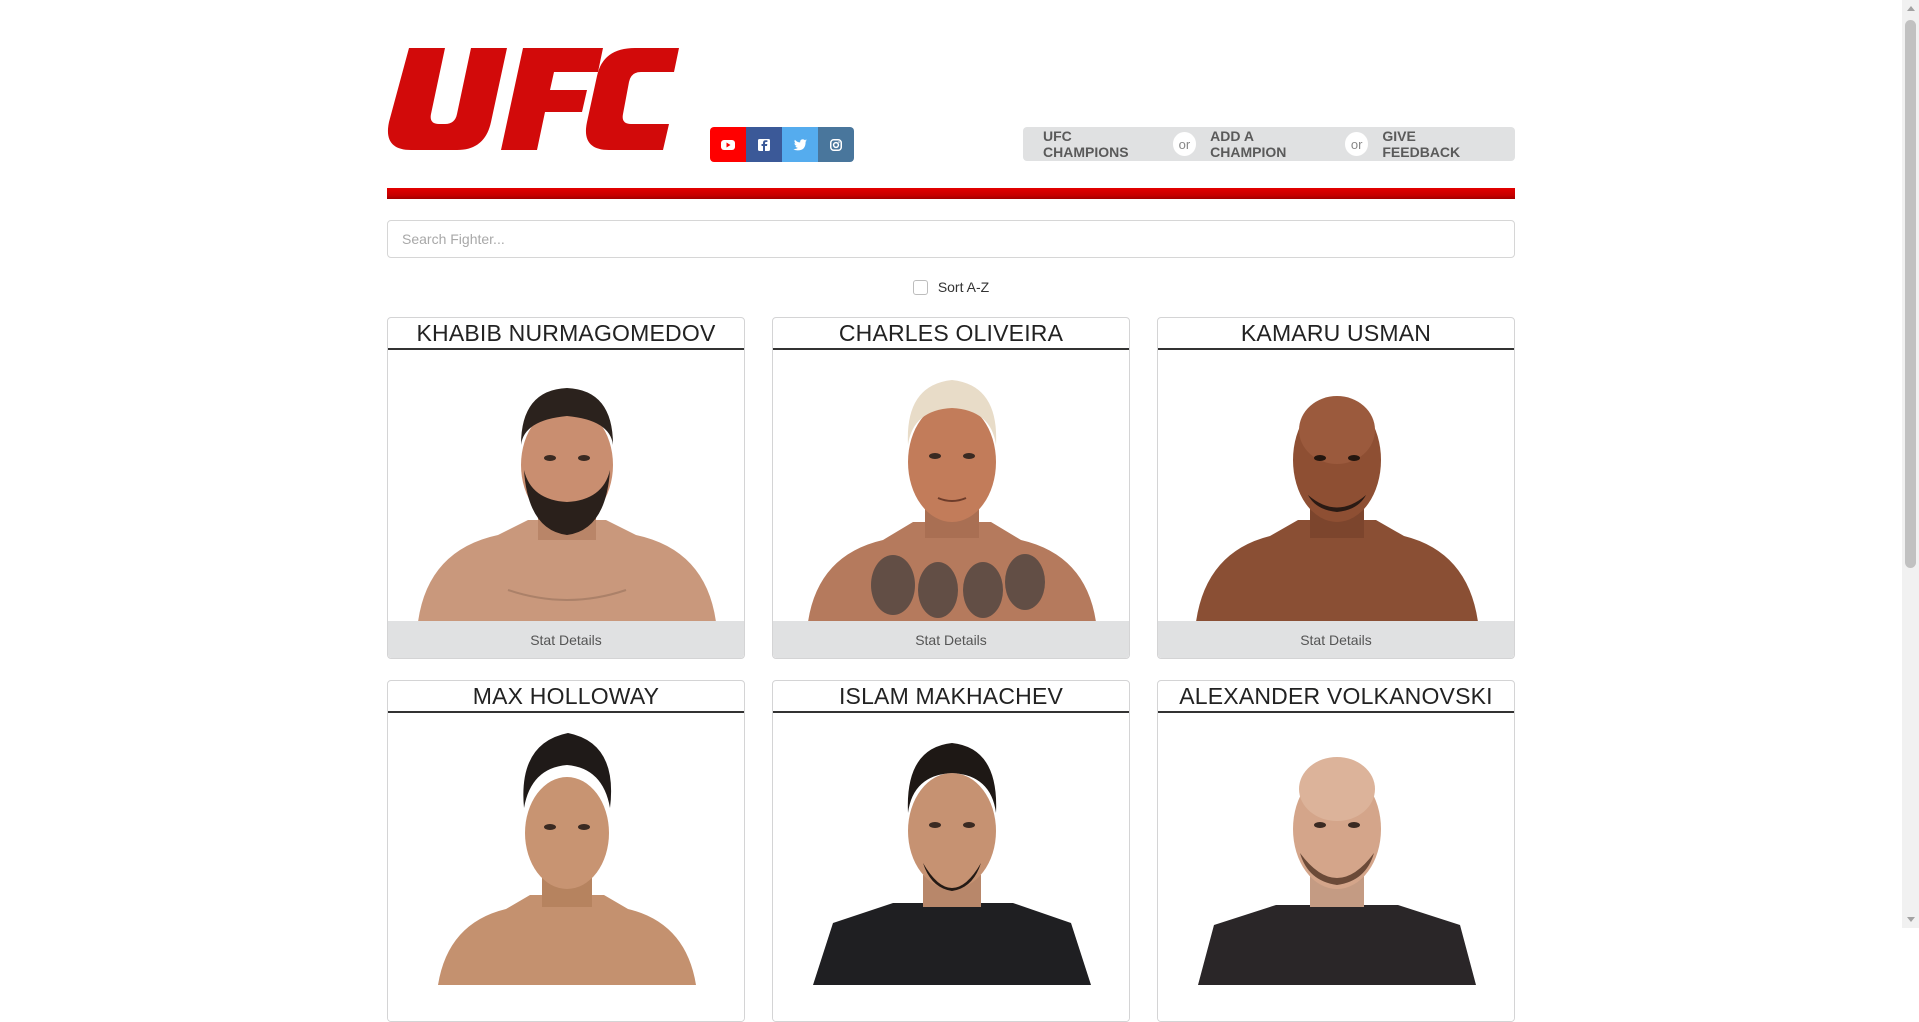 The image size is (1919, 1022). I want to click on add-champion-button: ADD A CHAMPION, so click(1270, 144).